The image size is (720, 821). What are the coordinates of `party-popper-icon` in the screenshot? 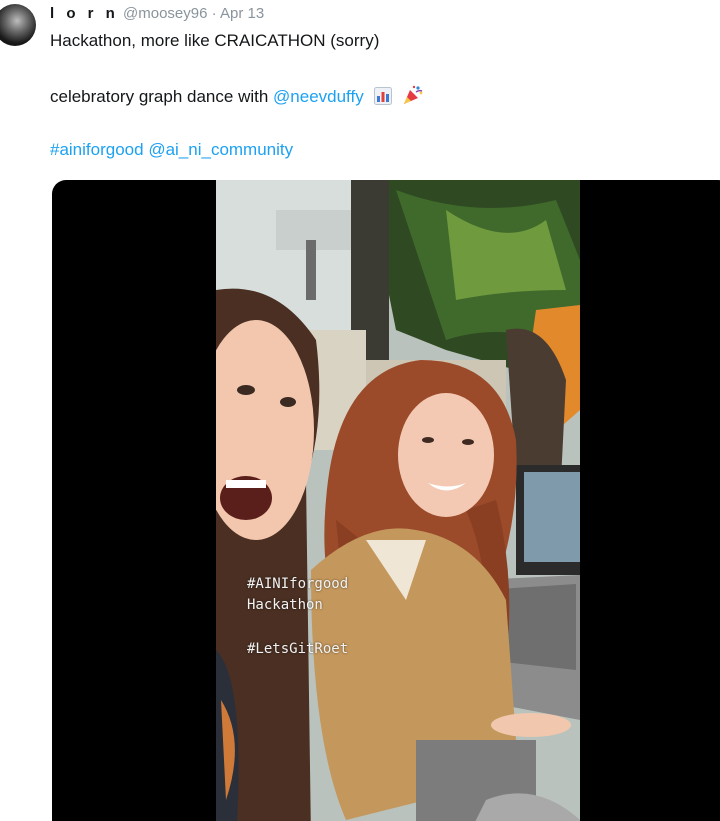 It's located at (413, 94).